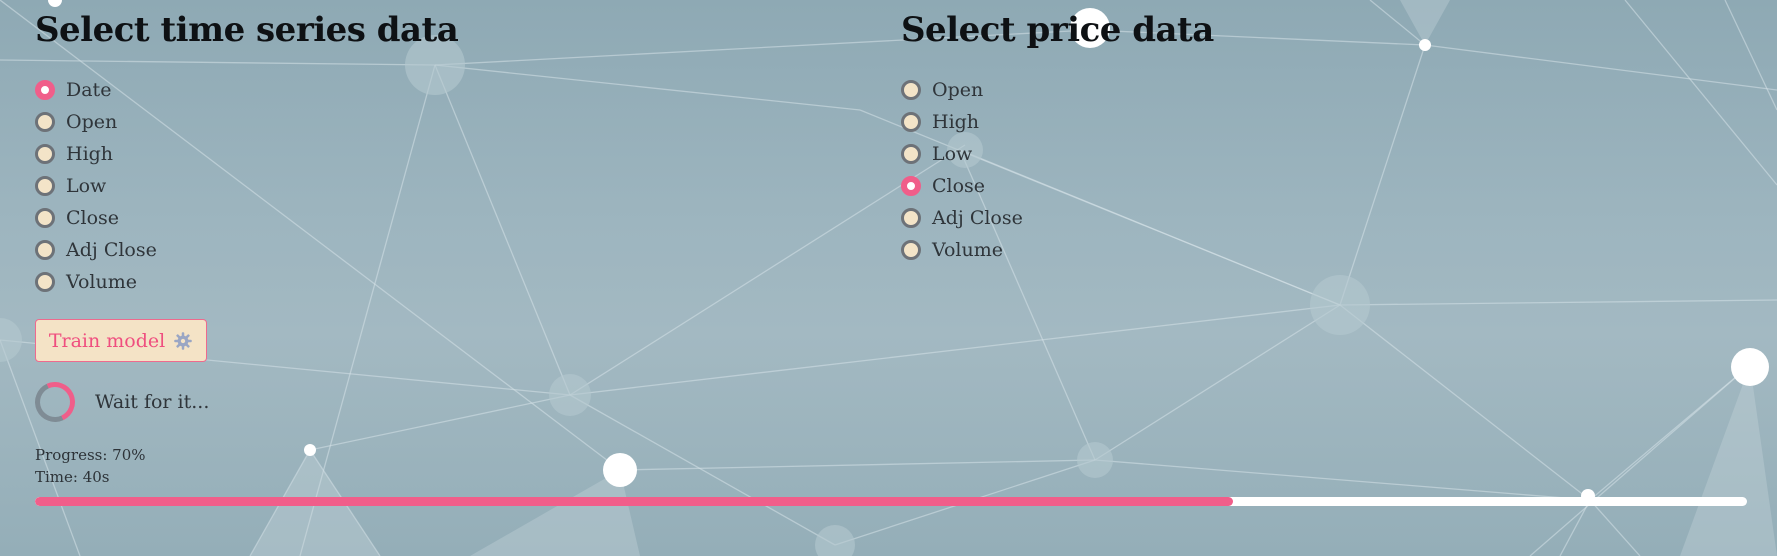 The image size is (1777, 556). I want to click on price-radio-open: Open, so click(1057, 90).